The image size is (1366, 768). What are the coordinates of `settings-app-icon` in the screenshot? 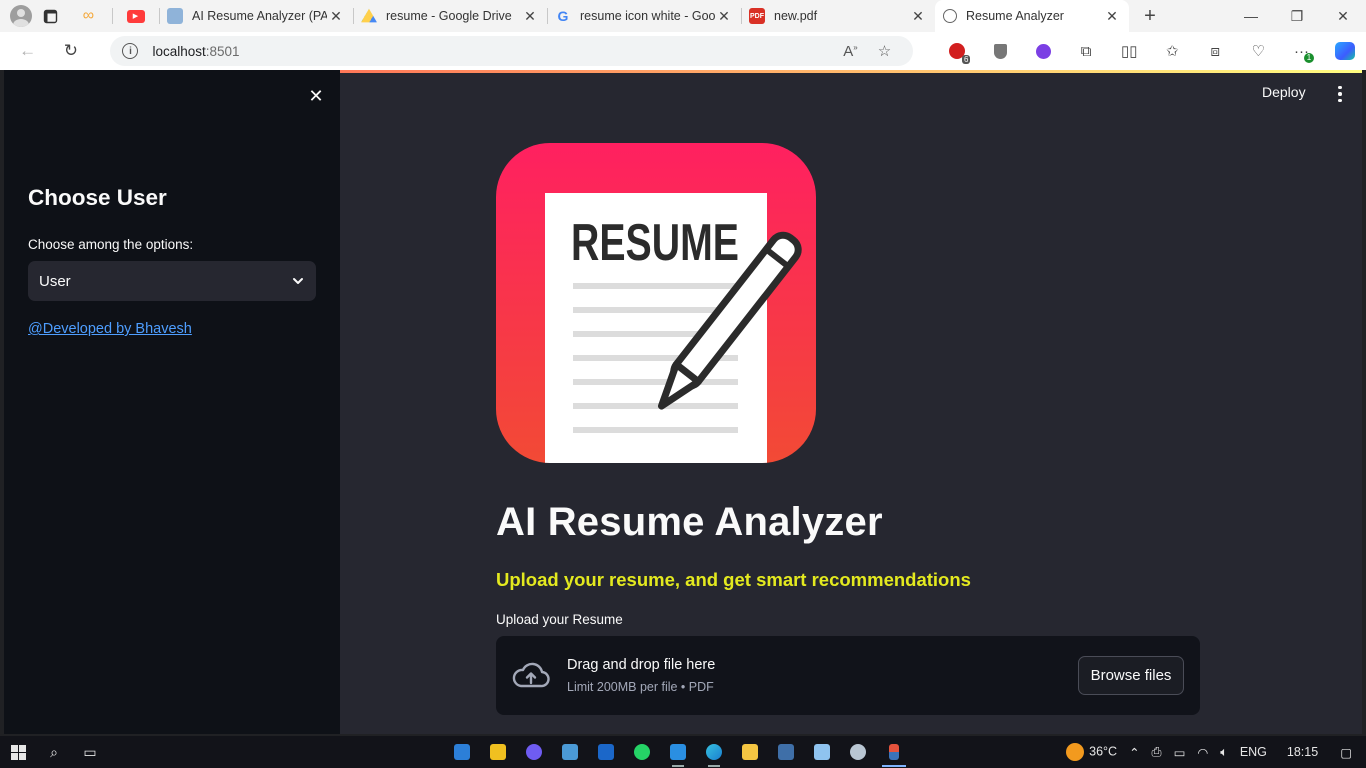 It's located at (858, 752).